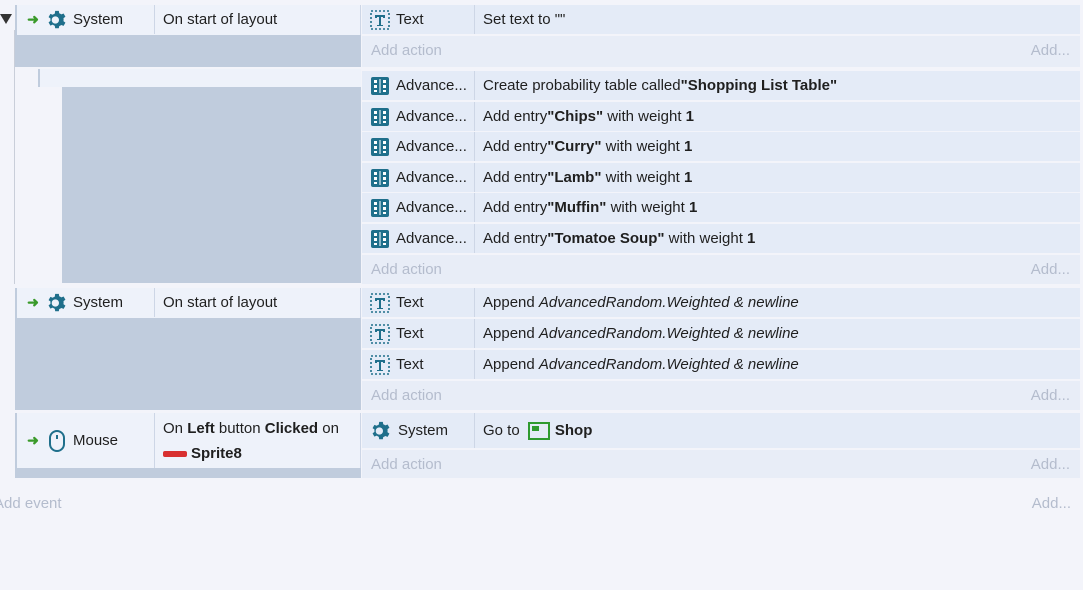 This screenshot has width=1083, height=590. I want to click on action-text: Add entry "Curry" with weight 1, so click(588, 146).